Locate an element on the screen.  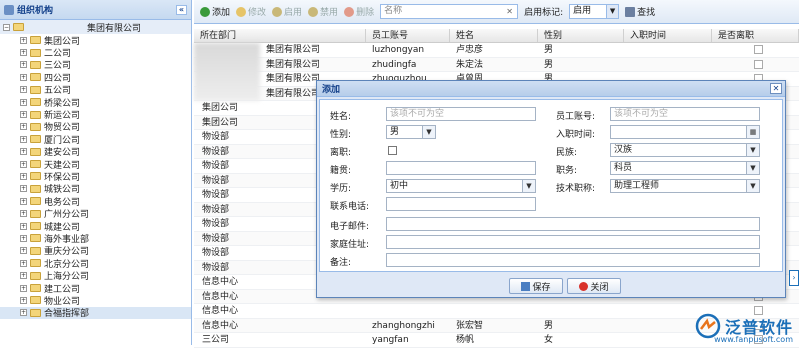
native-field is located at coordinates (461, 168).